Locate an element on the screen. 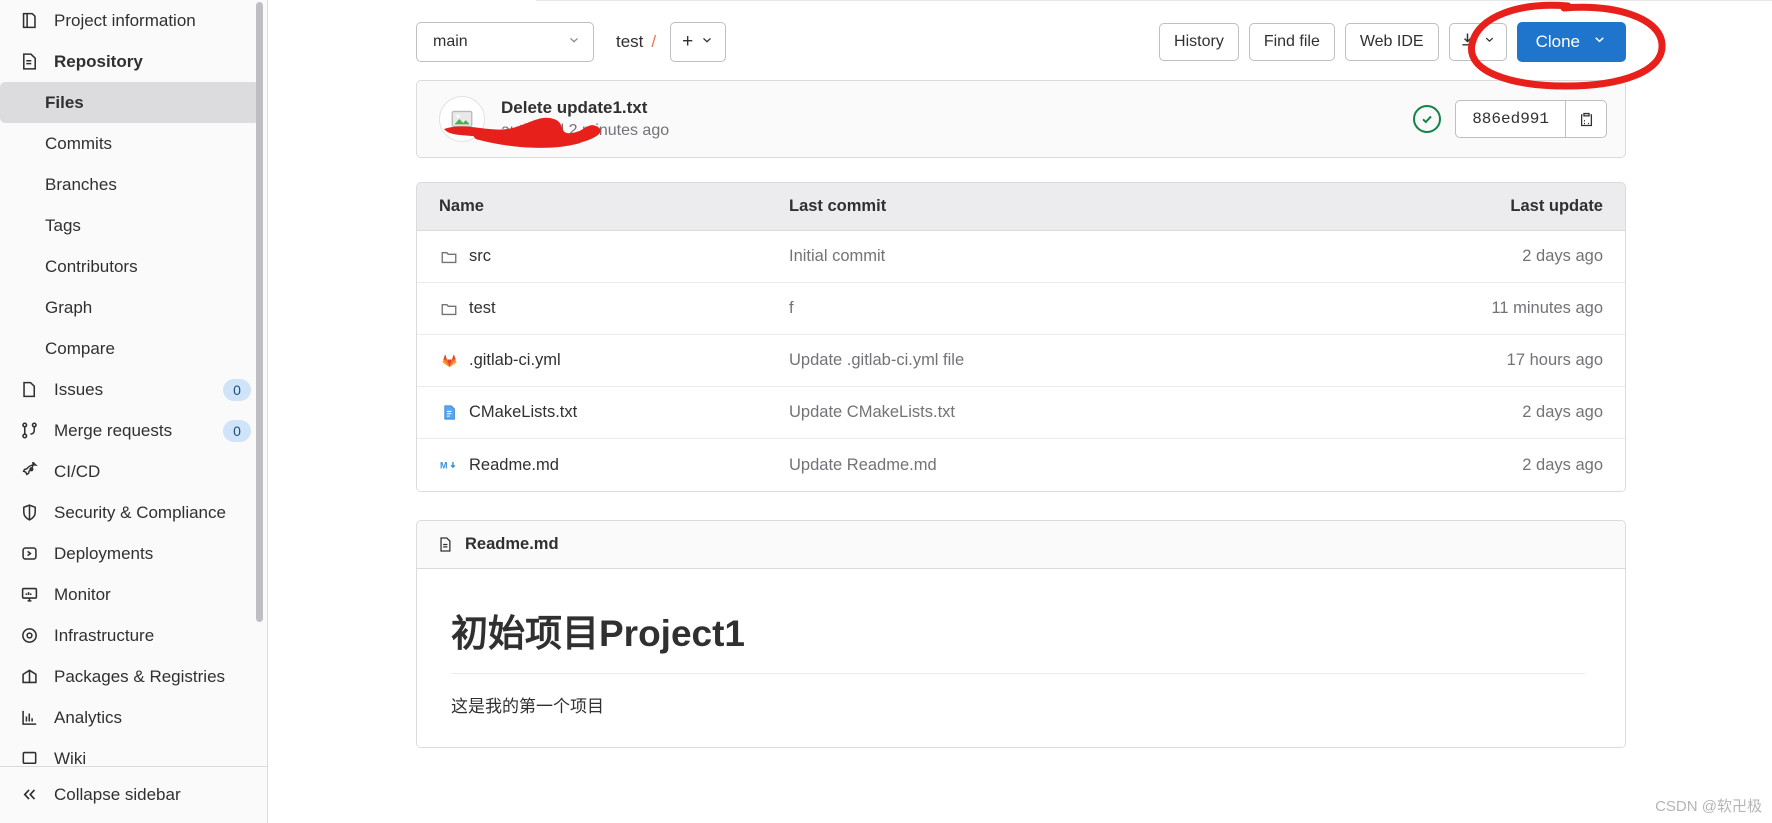 The width and height of the screenshot is (1772, 823). sidebar-item-monitor: Monitor is located at coordinates (133, 594).